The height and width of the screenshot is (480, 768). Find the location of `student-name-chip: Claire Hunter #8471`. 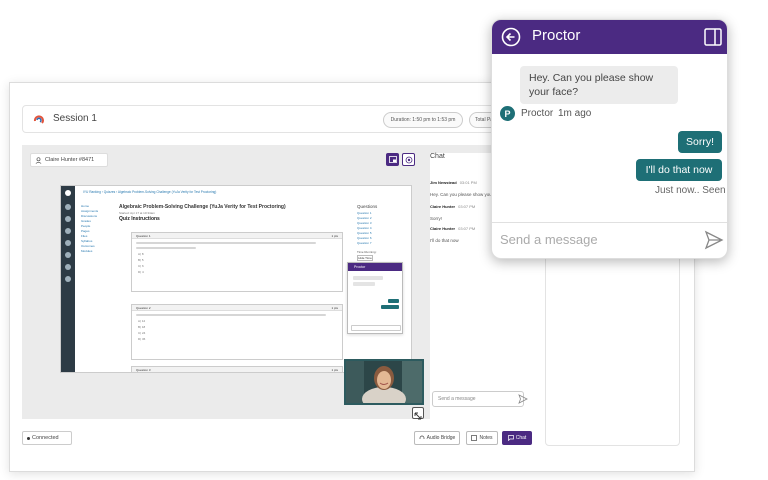

student-name-chip: Claire Hunter #8471 is located at coordinates (69, 160).